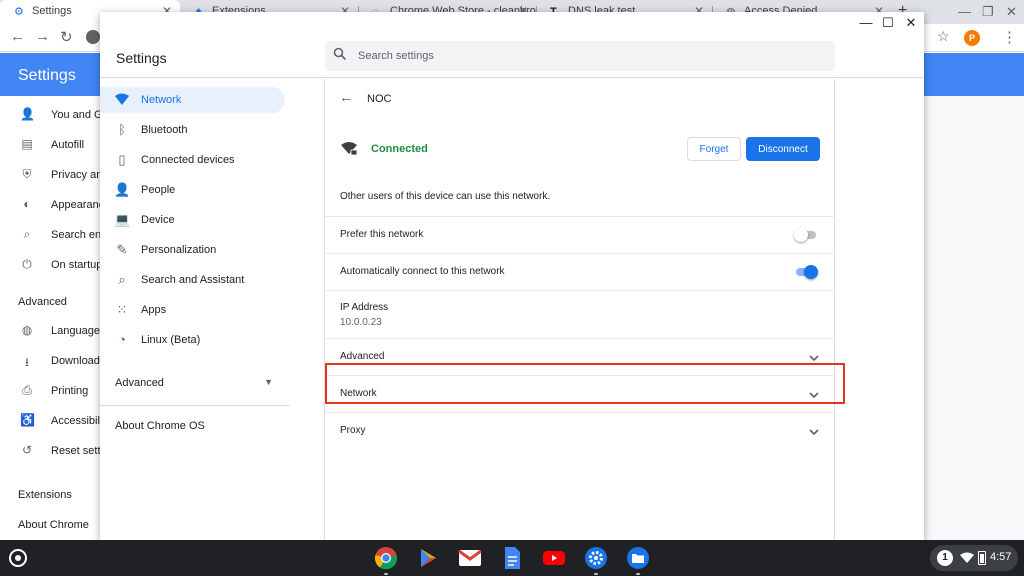  Describe the element at coordinates (27, 362) in the screenshot. I see `download-icon: ⭳` at that location.